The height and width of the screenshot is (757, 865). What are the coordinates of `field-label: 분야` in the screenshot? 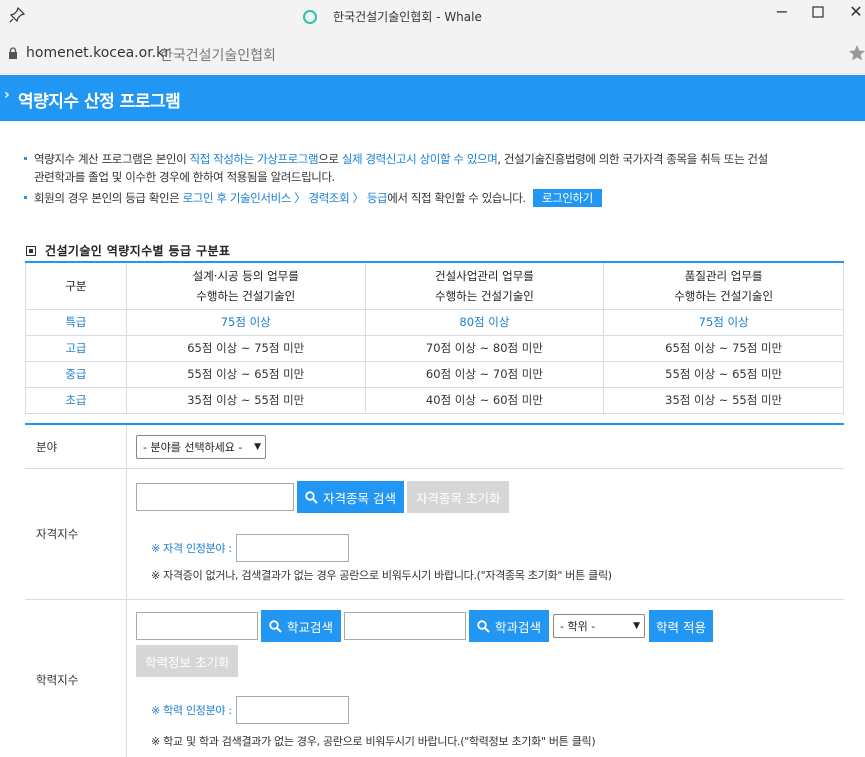 It's located at (76, 446).